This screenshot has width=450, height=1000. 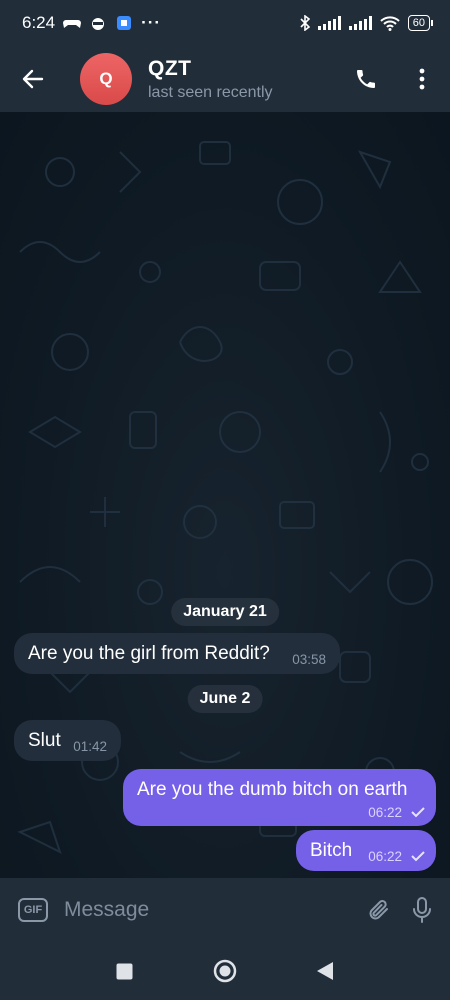 What do you see at coordinates (366, 850) in the screenshot?
I see `outgoing-message: Bitch 06:22` at bounding box center [366, 850].